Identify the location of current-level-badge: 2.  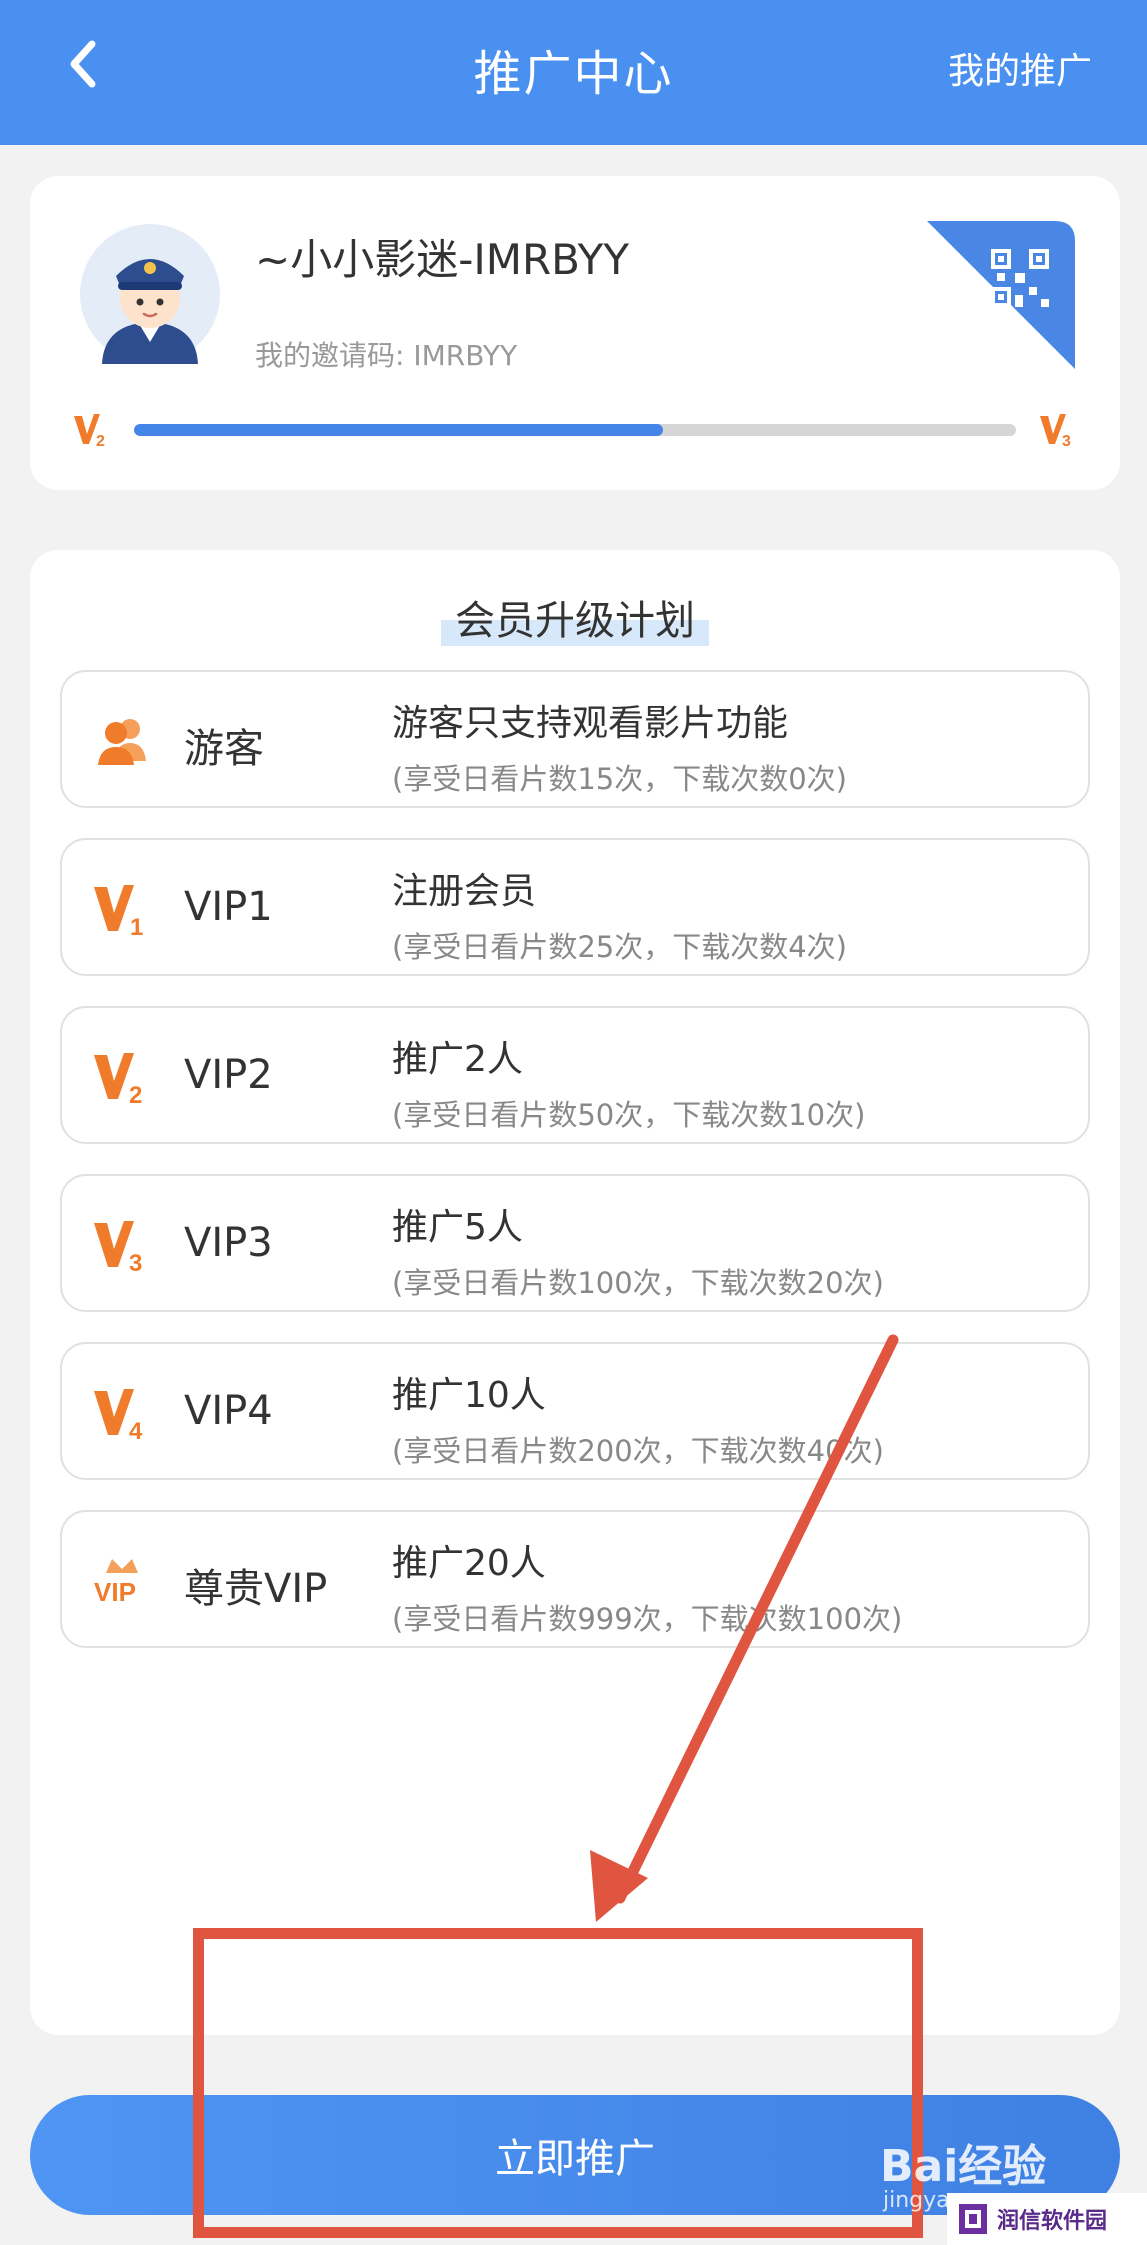
(92, 431).